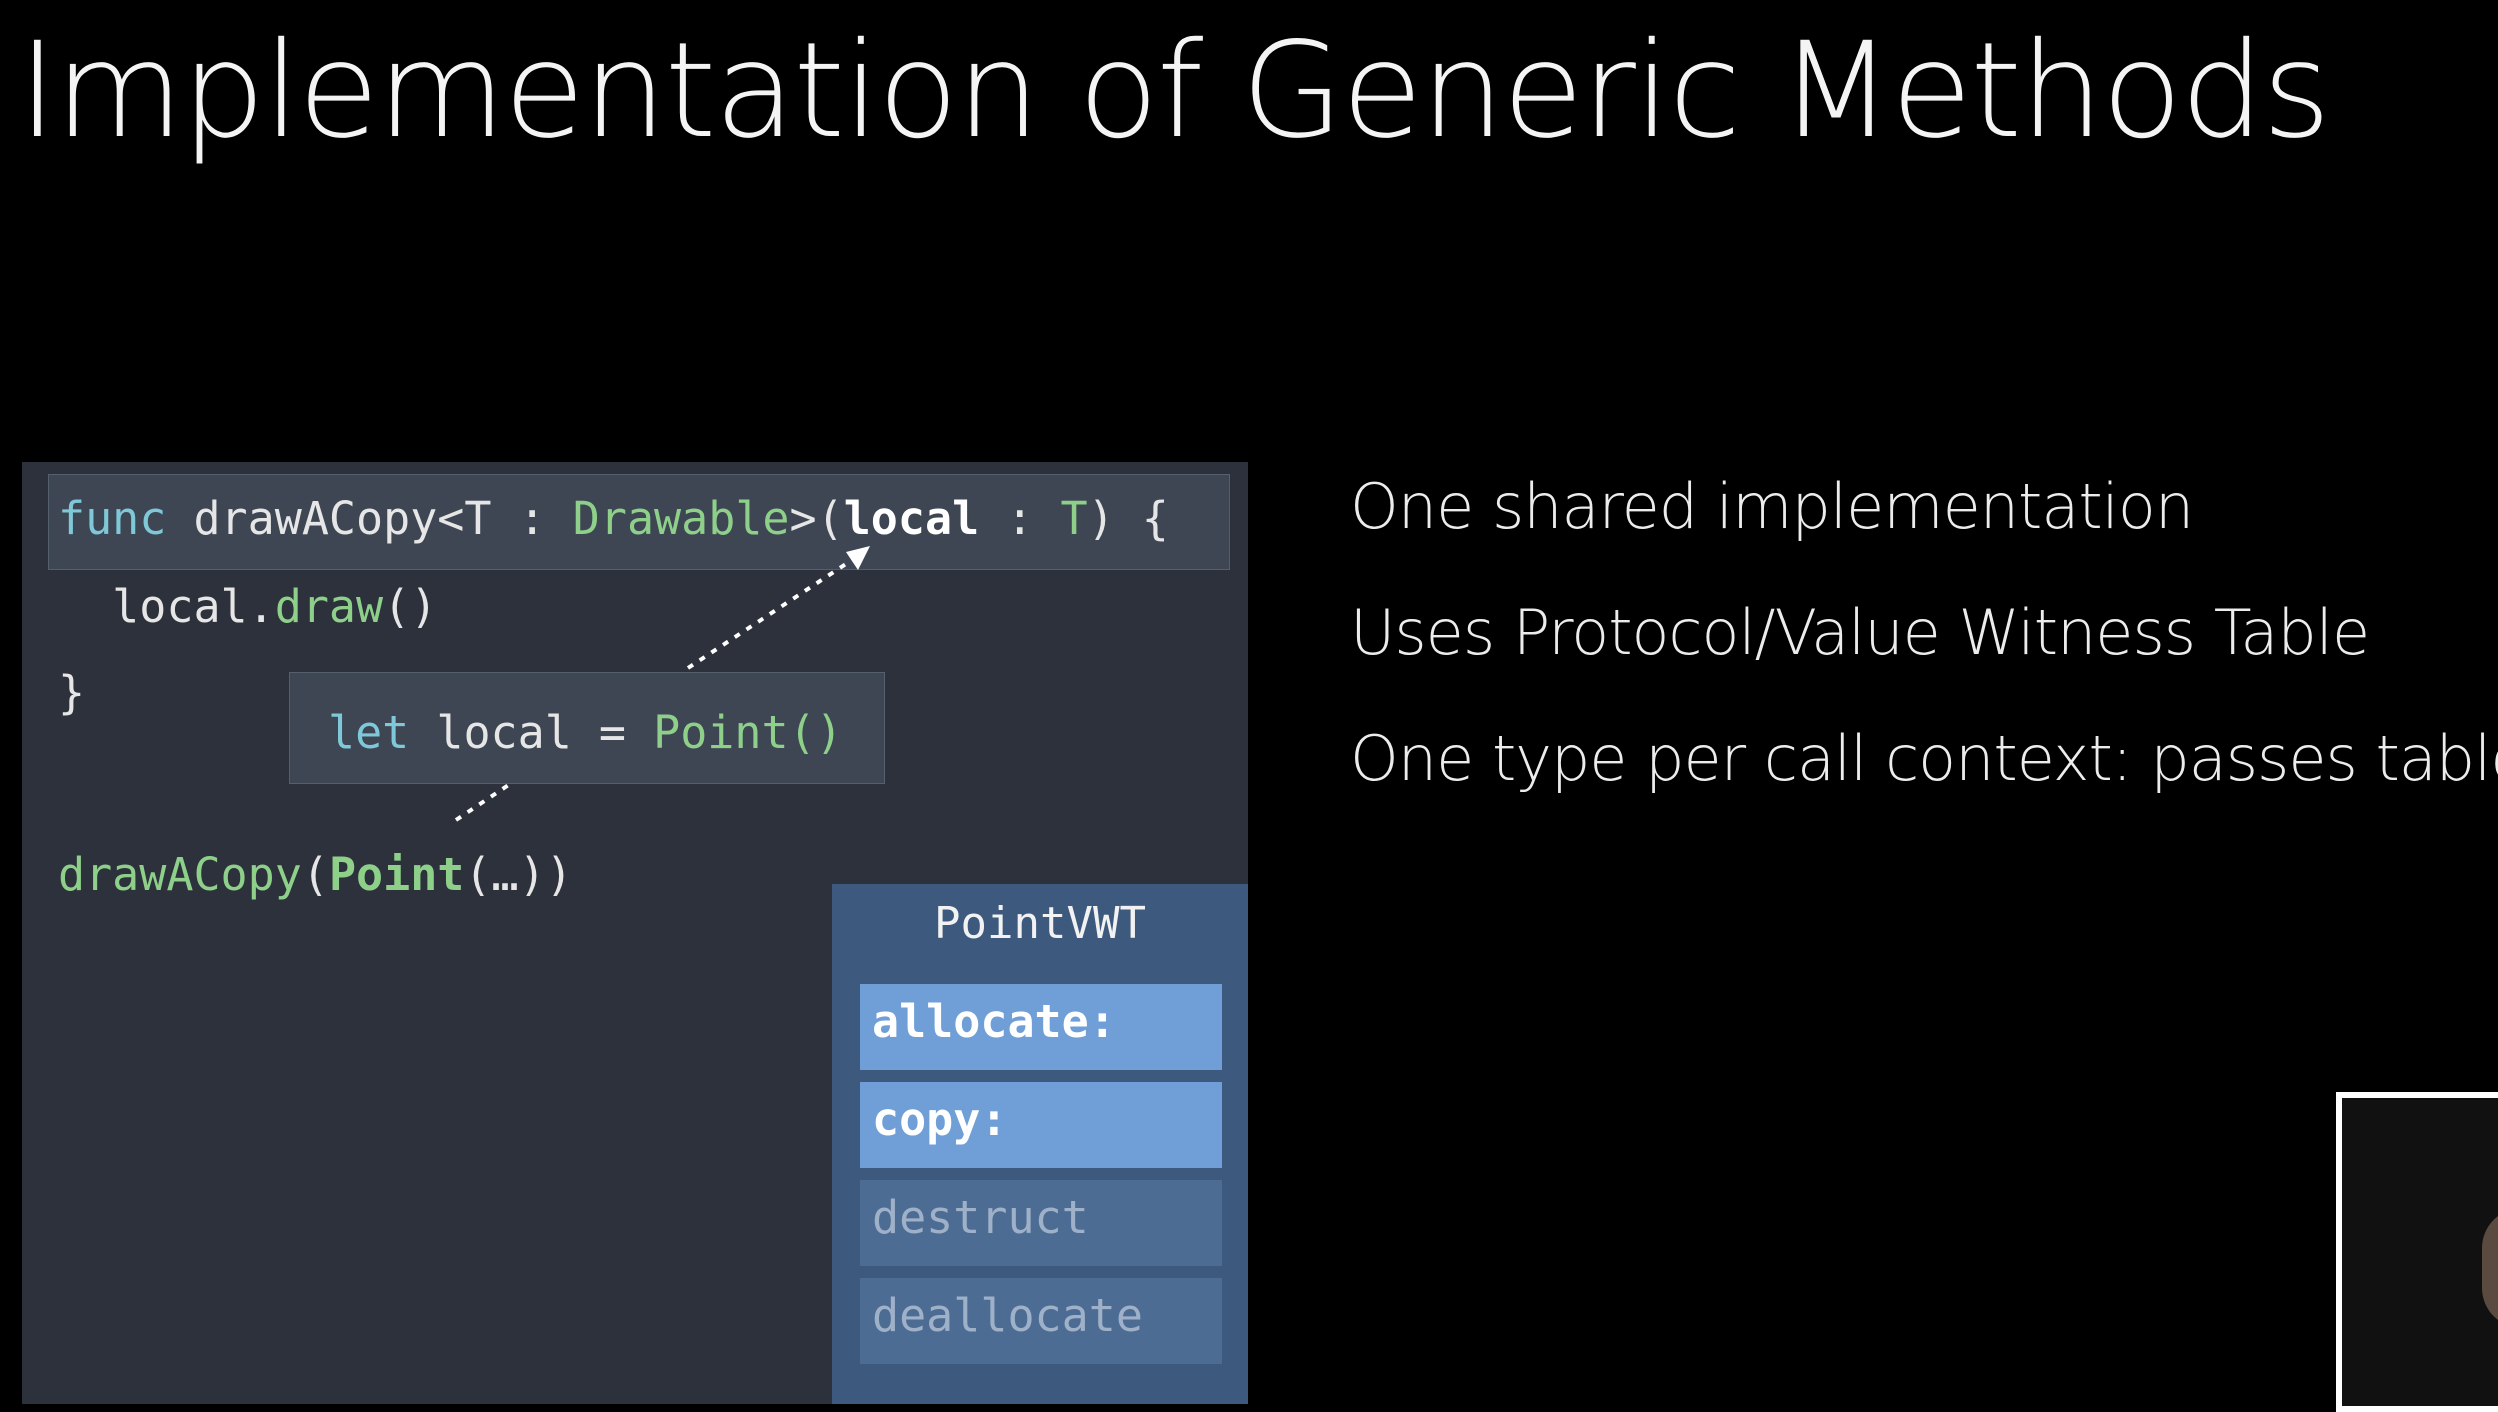 The height and width of the screenshot is (1412, 2498). Describe the element at coordinates (858, 558) in the screenshot. I see `arrowhead-icon` at that location.